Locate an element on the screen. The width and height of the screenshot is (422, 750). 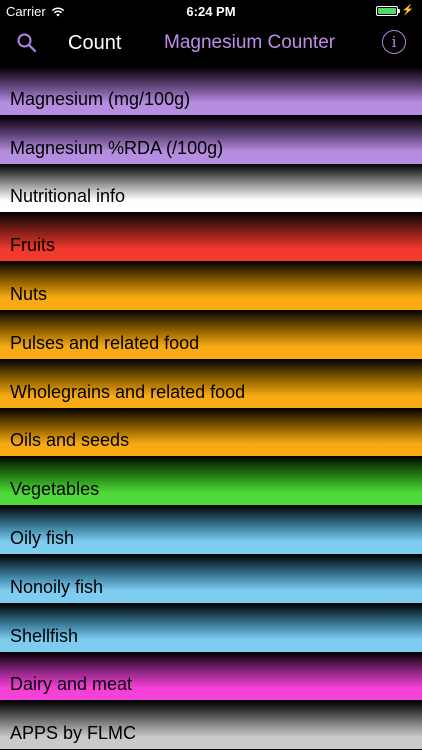
status-bar: Carrier 6:24 PM ⚡ is located at coordinates (211, 11).